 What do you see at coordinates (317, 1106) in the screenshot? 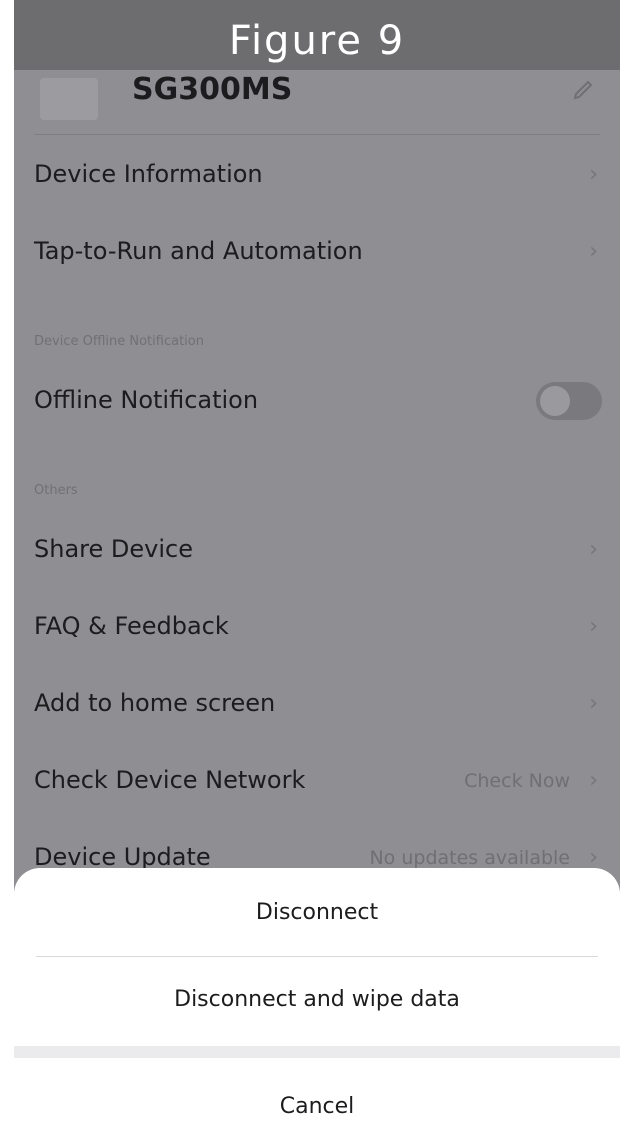
I see `cancel-button: Cancel` at bounding box center [317, 1106].